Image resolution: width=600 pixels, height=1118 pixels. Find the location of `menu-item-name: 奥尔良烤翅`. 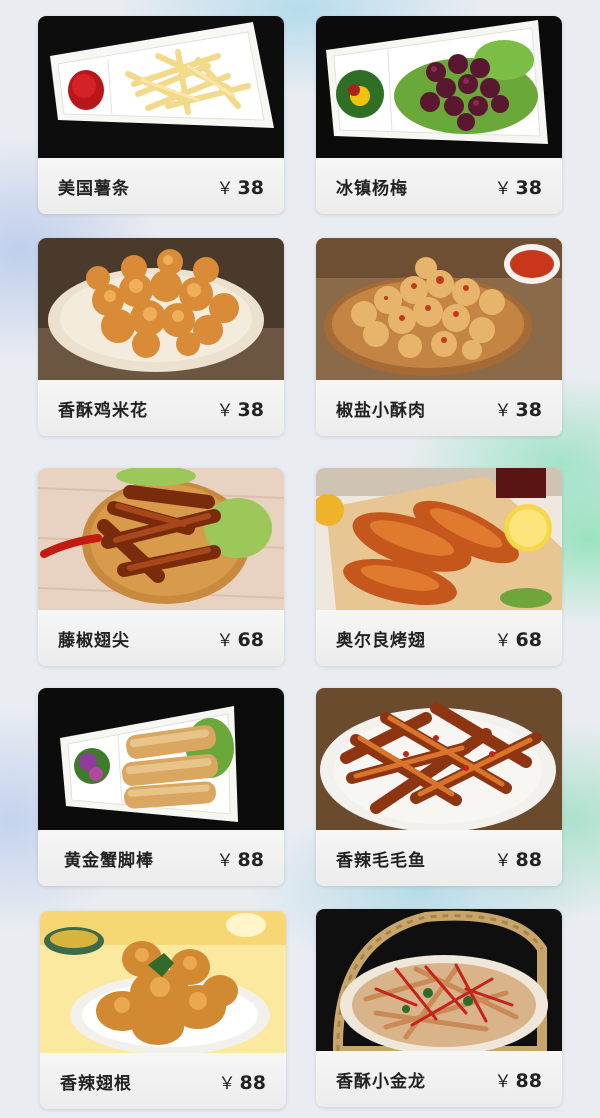

menu-item-name: 奥尔良烤翅 is located at coordinates (381, 640).